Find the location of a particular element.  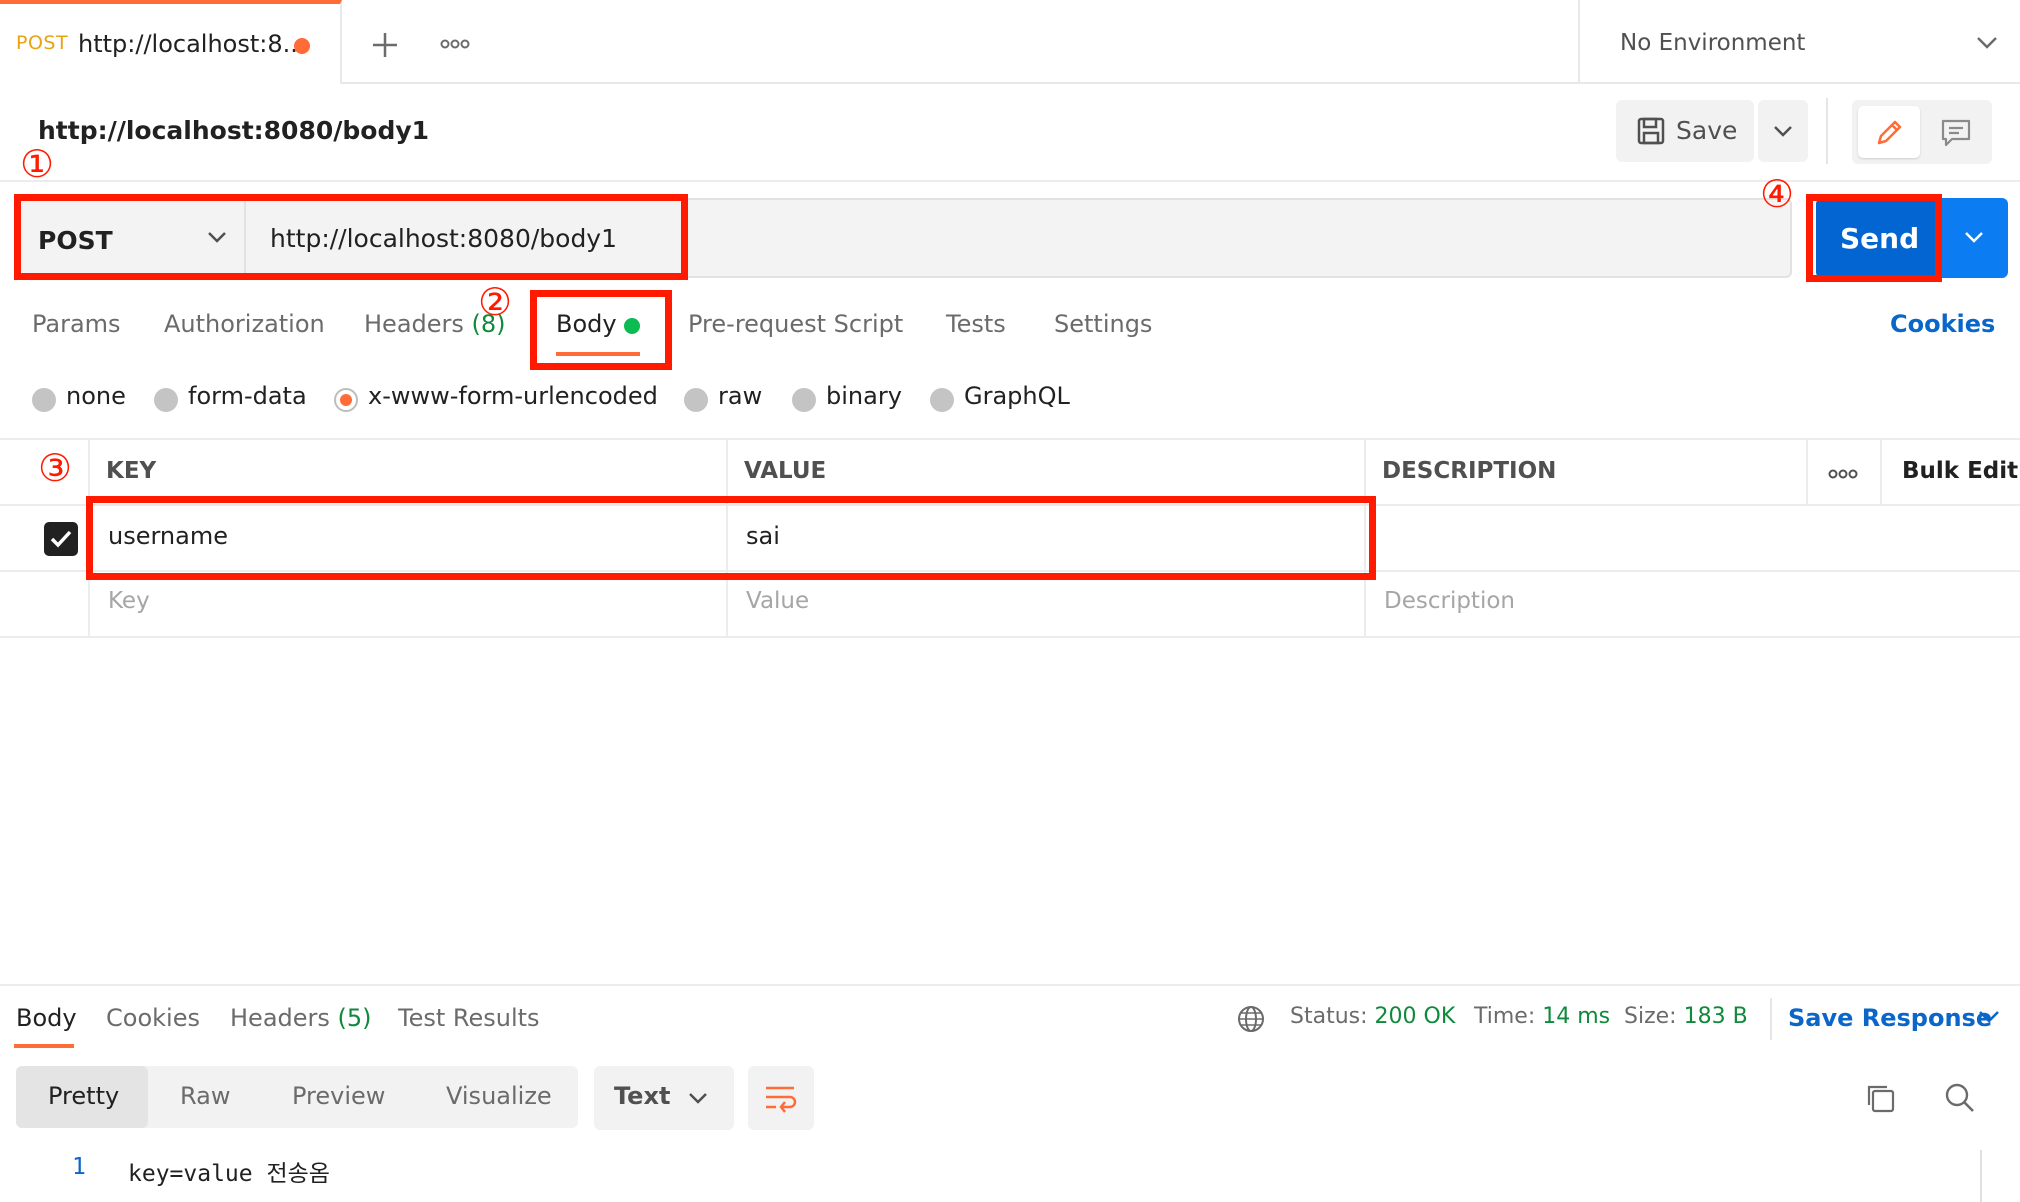

send-options-button is located at coordinates (1975, 238).